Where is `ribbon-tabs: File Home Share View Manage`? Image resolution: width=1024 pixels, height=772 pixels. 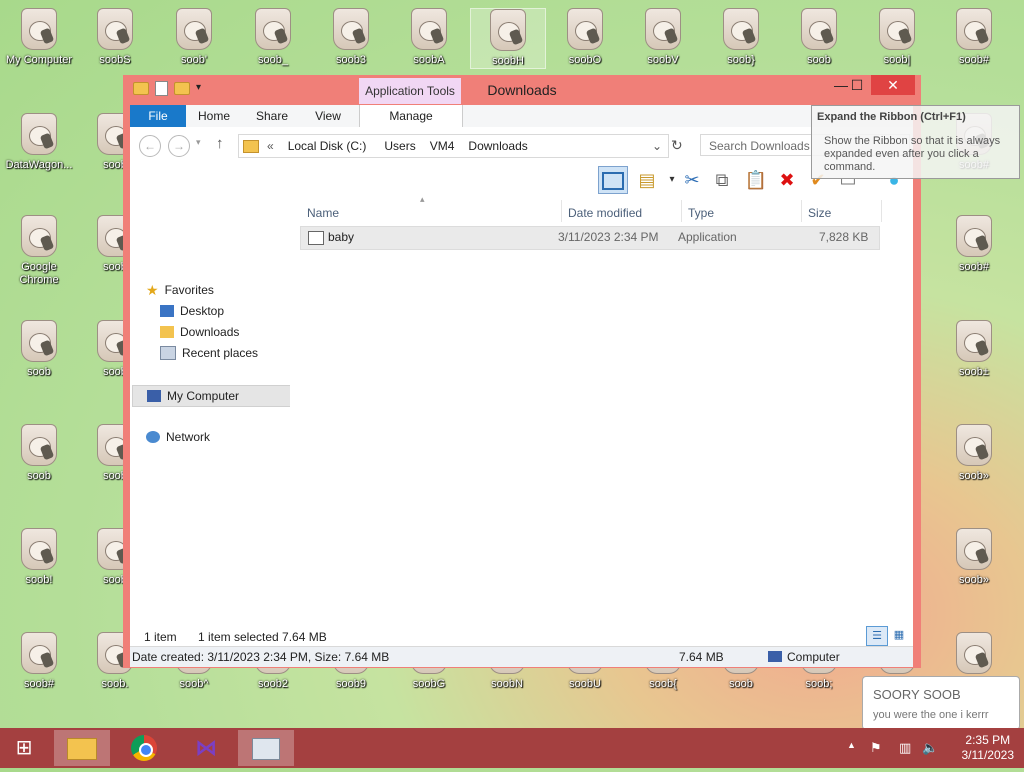
ribbon-tabs: File Home Share View Manage is located at coordinates (521, 116).